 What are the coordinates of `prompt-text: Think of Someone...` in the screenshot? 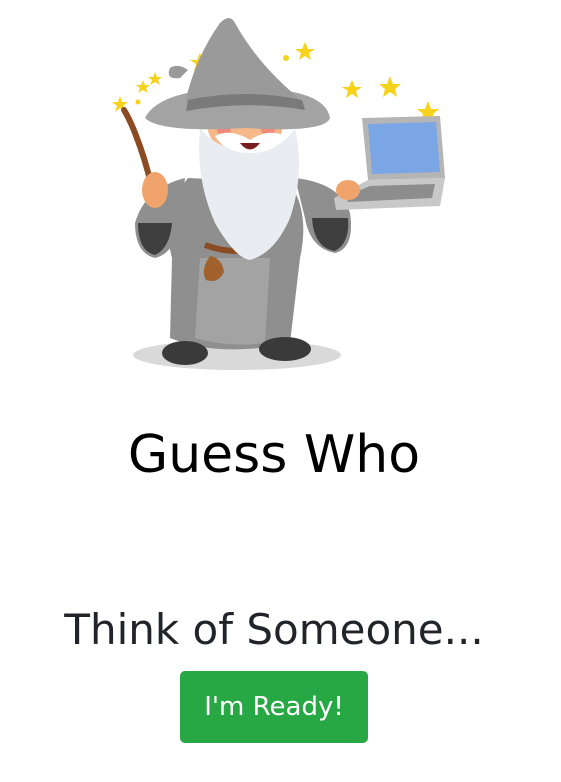 It's located at (274, 629).